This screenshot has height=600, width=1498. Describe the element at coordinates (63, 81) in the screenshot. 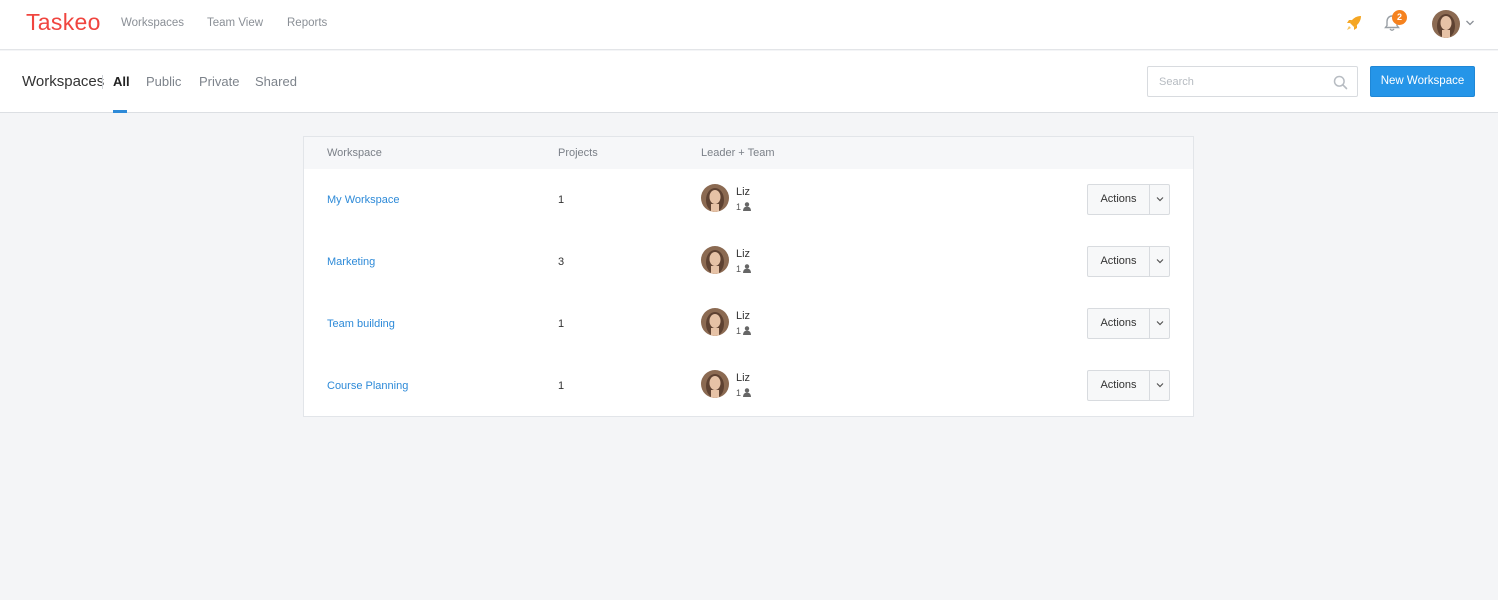

I see `page-title: Workspaces` at that location.